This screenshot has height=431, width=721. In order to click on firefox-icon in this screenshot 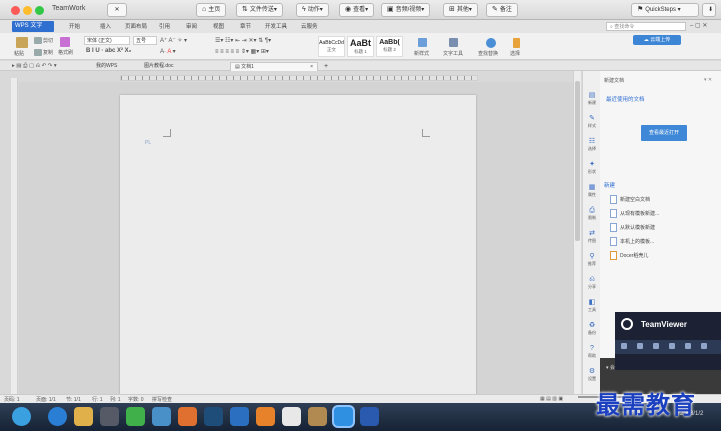, I will do `click(265, 416)`.